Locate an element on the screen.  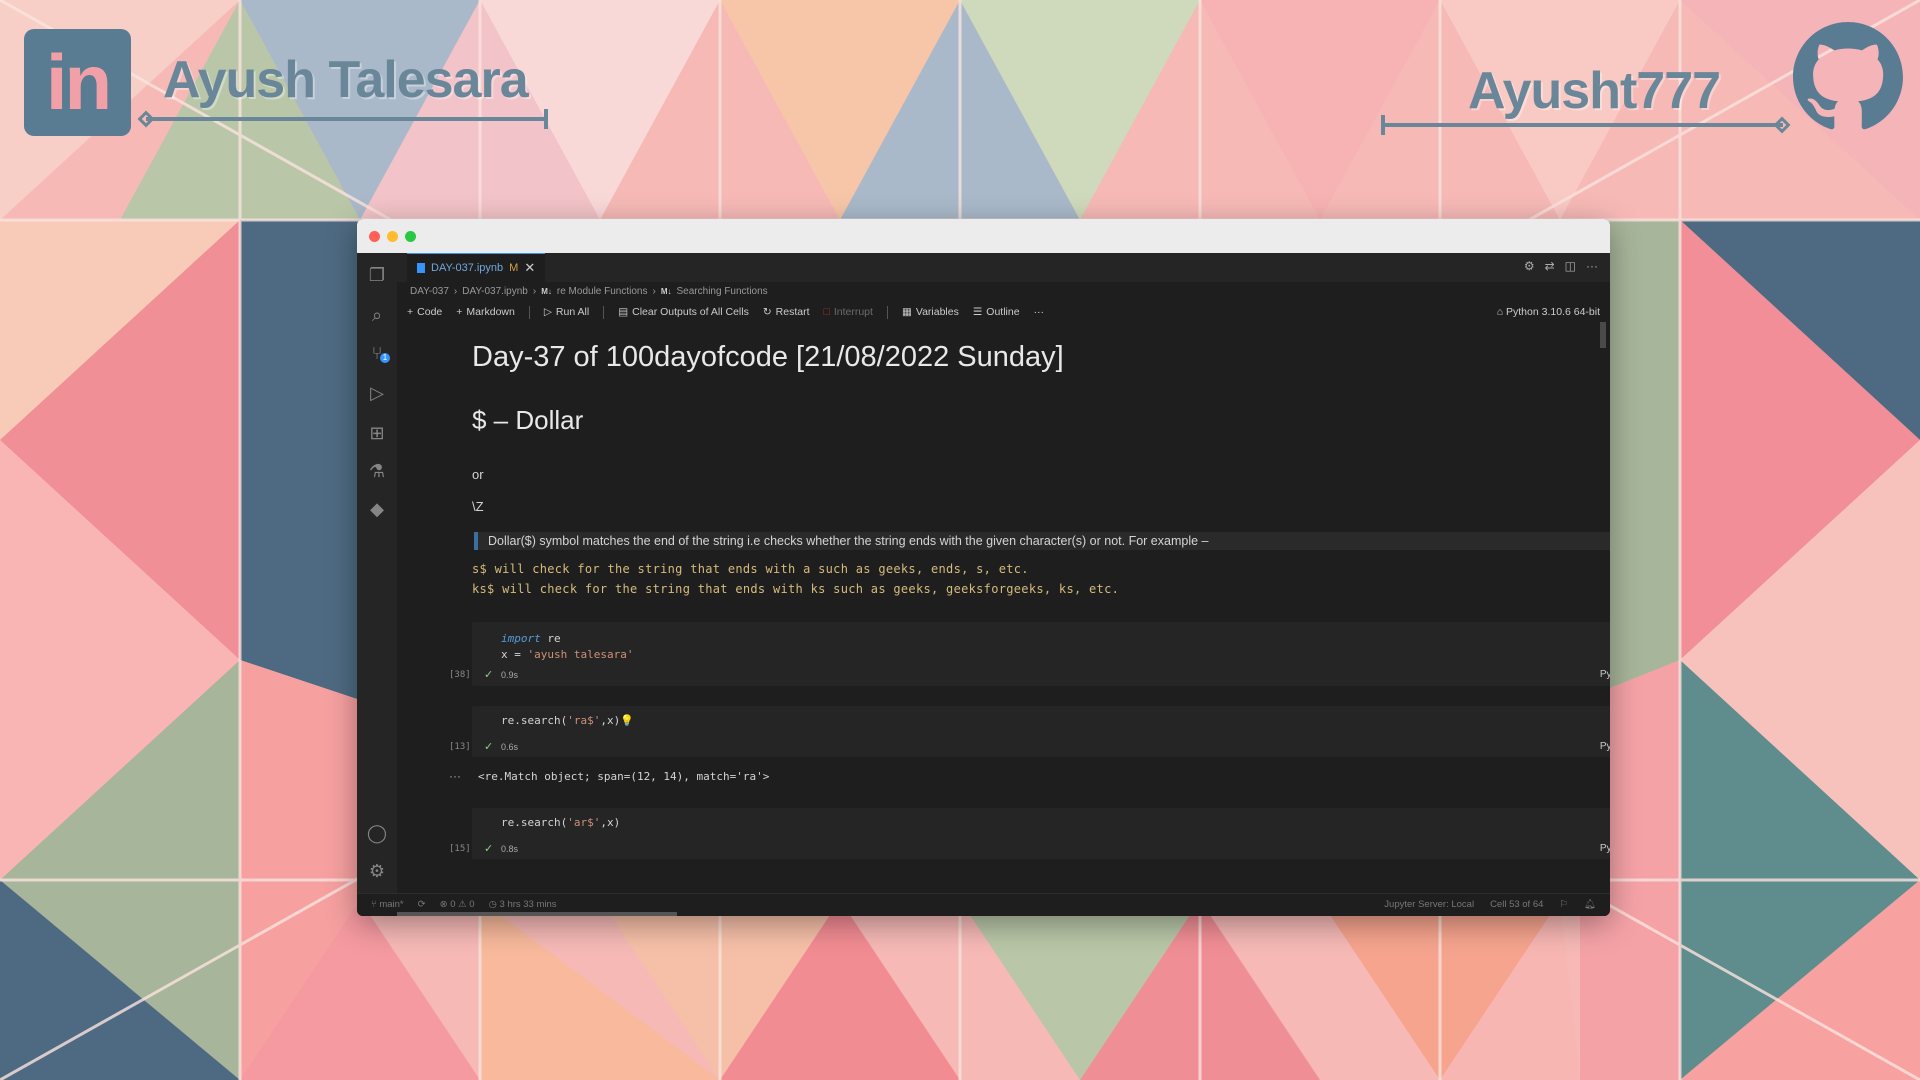
run-all-button: ▷ Run All is located at coordinates (566, 312).